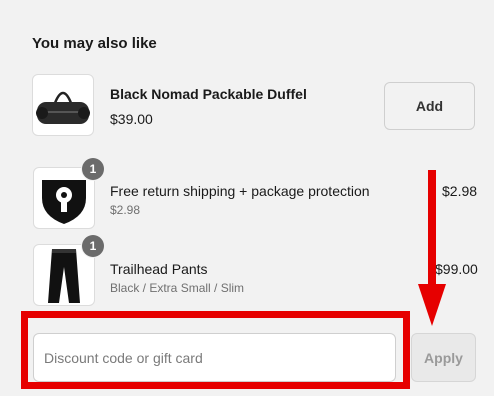 Image resolution: width=494 pixels, height=396 pixels. I want to click on cart-item-detail: $2.98, so click(125, 210).